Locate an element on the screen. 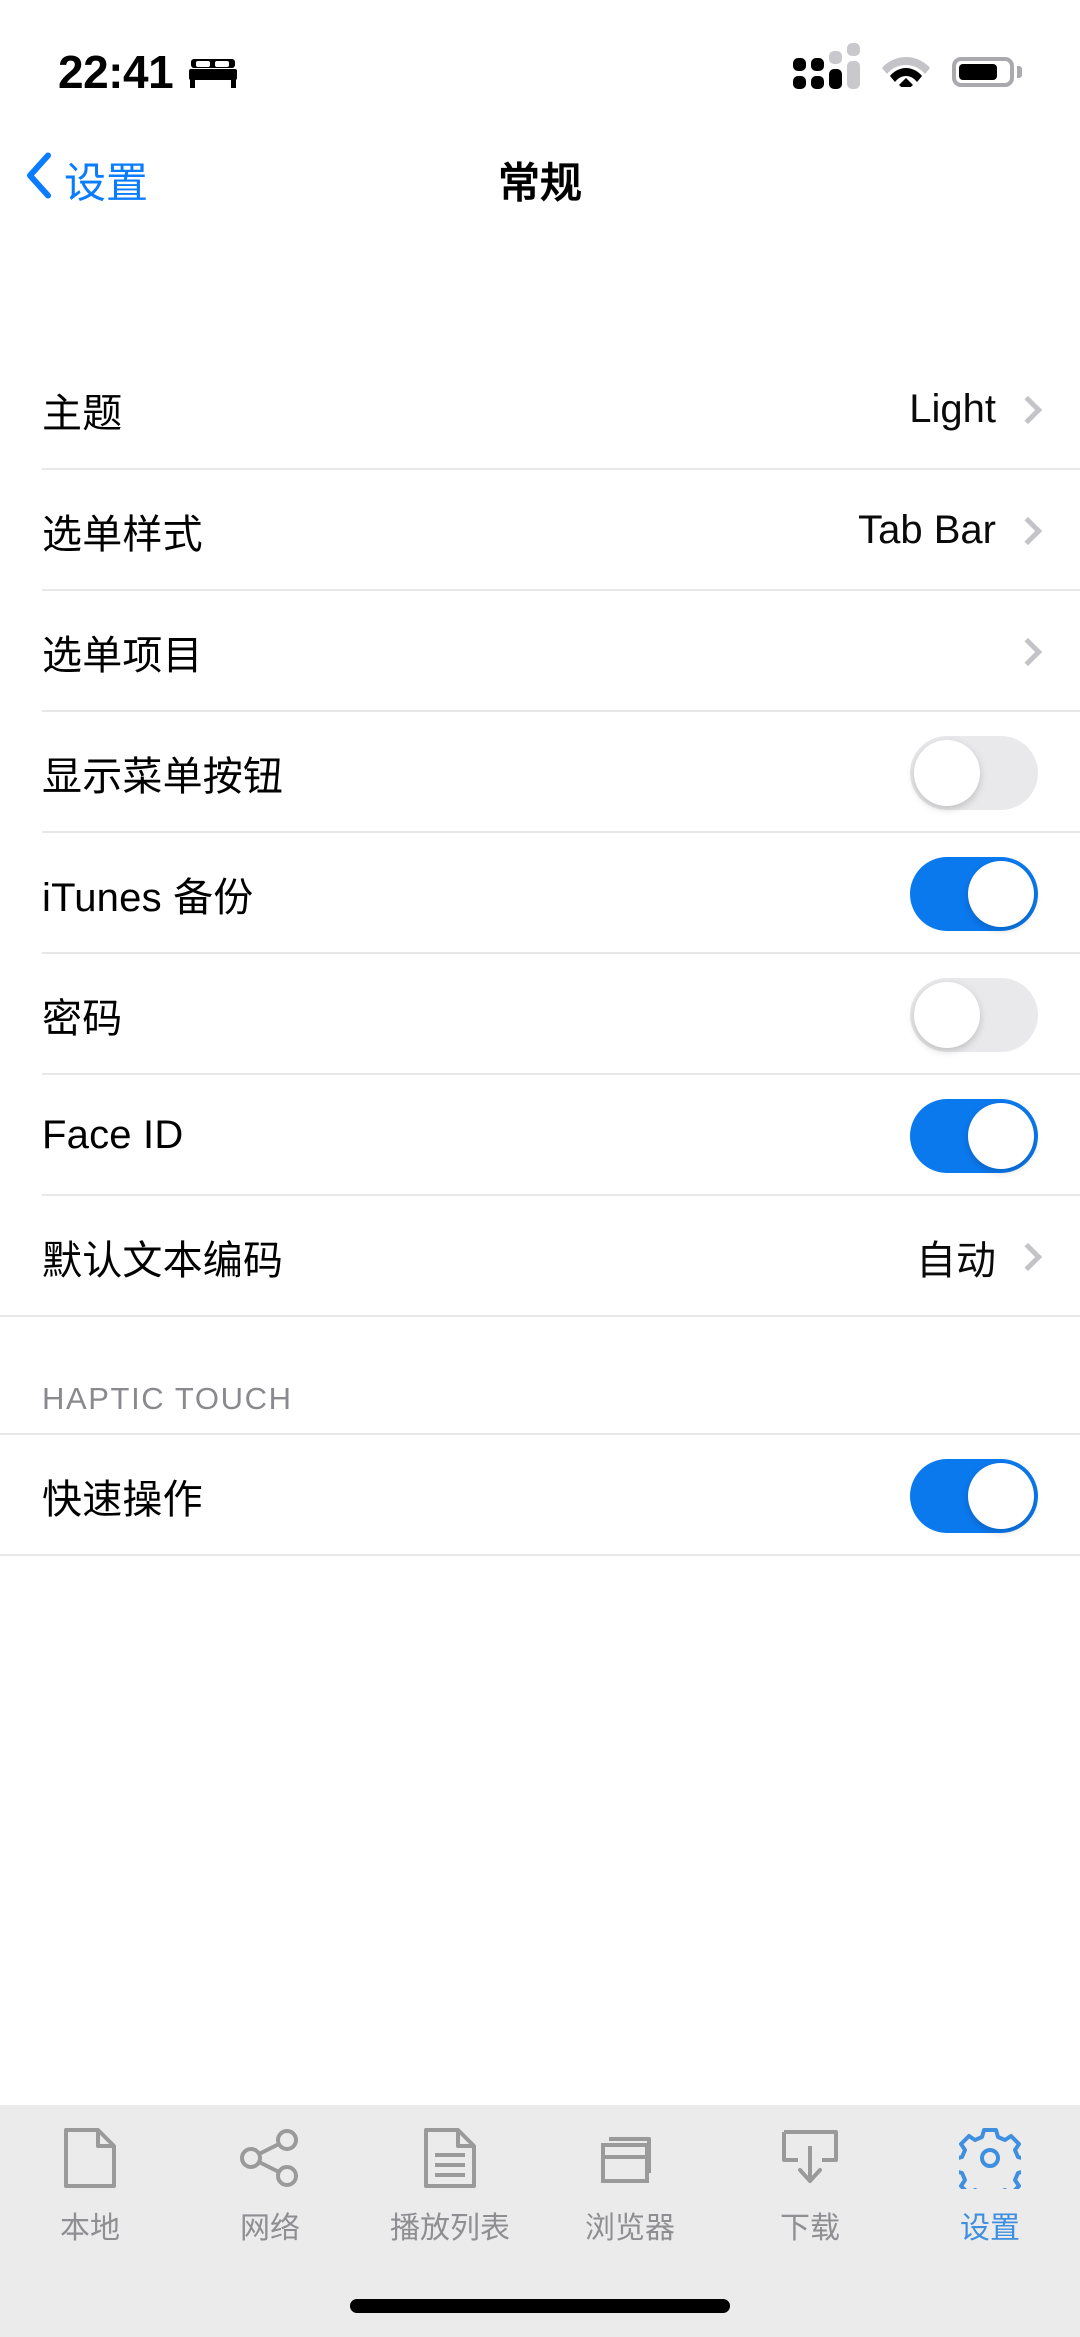 This screenshot has width=1080, height=2337. battery-icon is located at coordinates (987, 71).